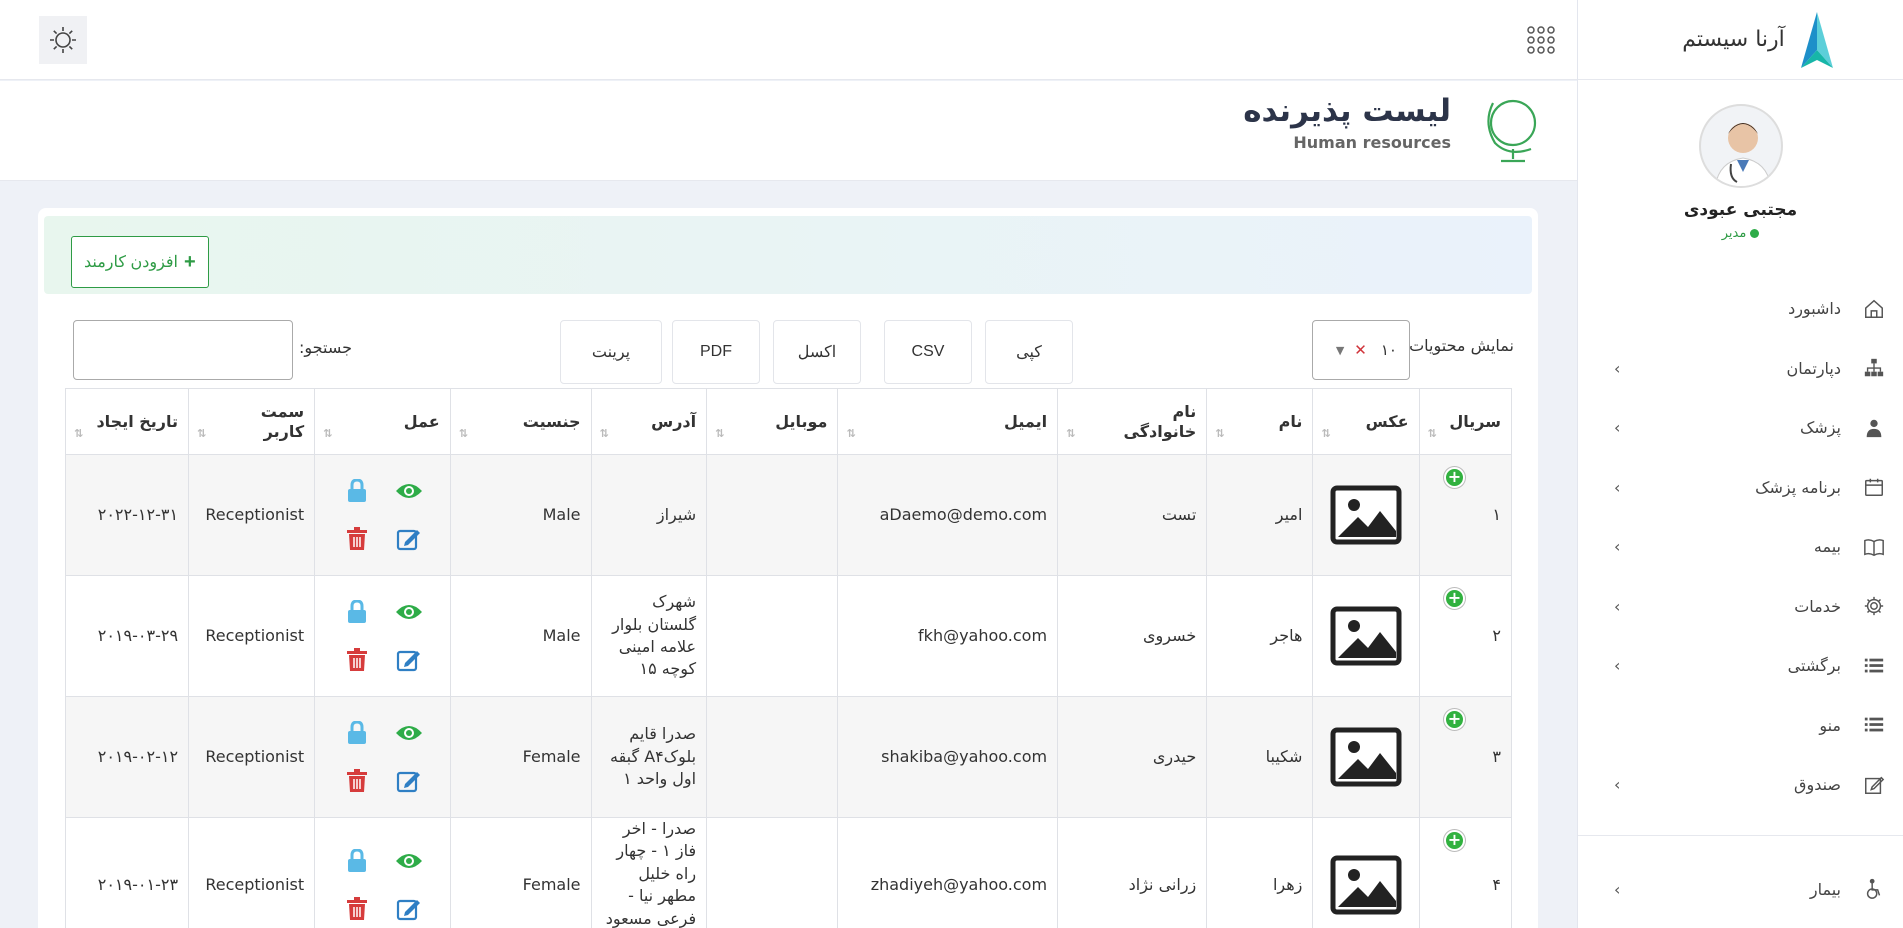 The height and width of the screenshot is (928, 1903). Describe the element at coordinates (1132, 421) in the screenshot. I see `col-header-last-name: نام خانوادگی ⇅` at that location.